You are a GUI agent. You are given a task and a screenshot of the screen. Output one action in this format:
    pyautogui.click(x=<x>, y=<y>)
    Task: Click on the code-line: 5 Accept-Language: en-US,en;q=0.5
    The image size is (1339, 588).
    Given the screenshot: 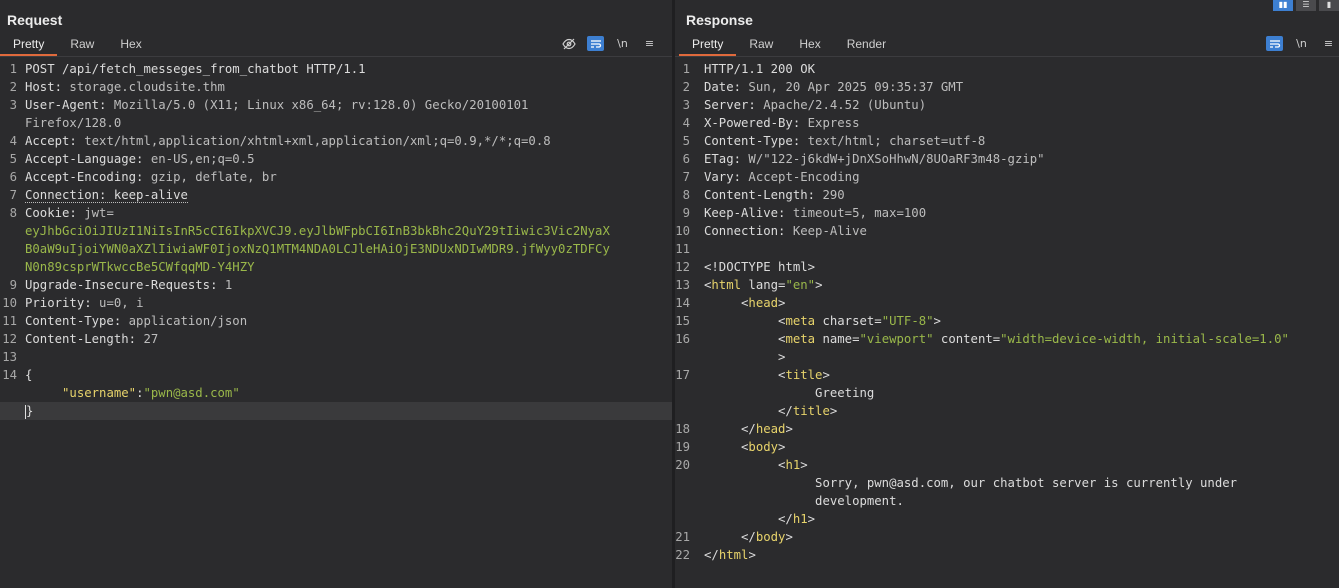 What is the action you would take?
    pyautogui.click(x=336, y=159)
    